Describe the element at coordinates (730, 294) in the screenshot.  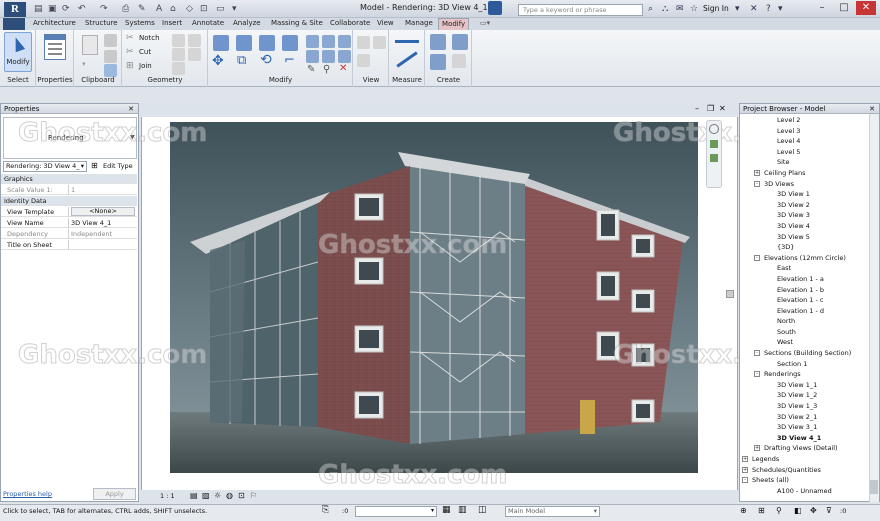
I see `view-vertical-scroll-thumb` at that location.